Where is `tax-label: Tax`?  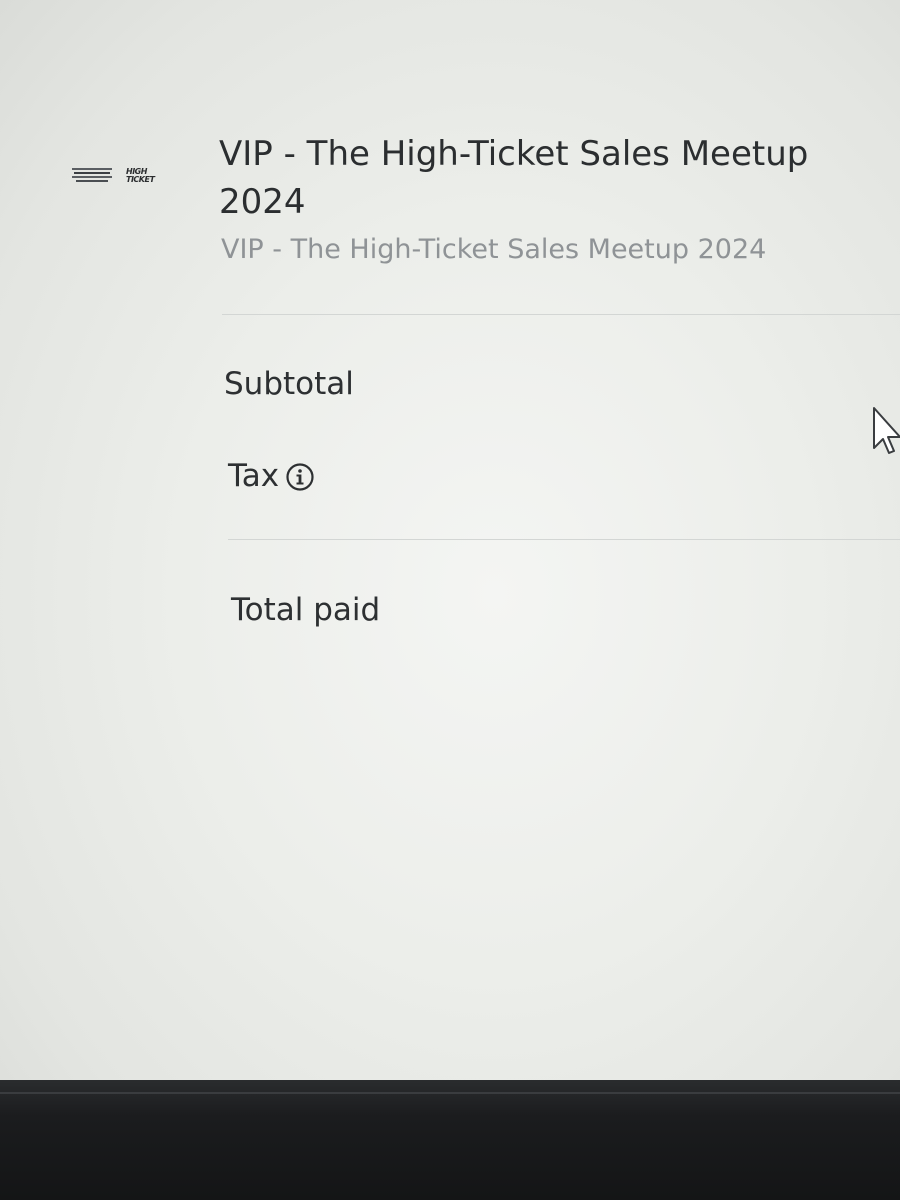
tax-label: Tax is located at coordinates (254, 476).